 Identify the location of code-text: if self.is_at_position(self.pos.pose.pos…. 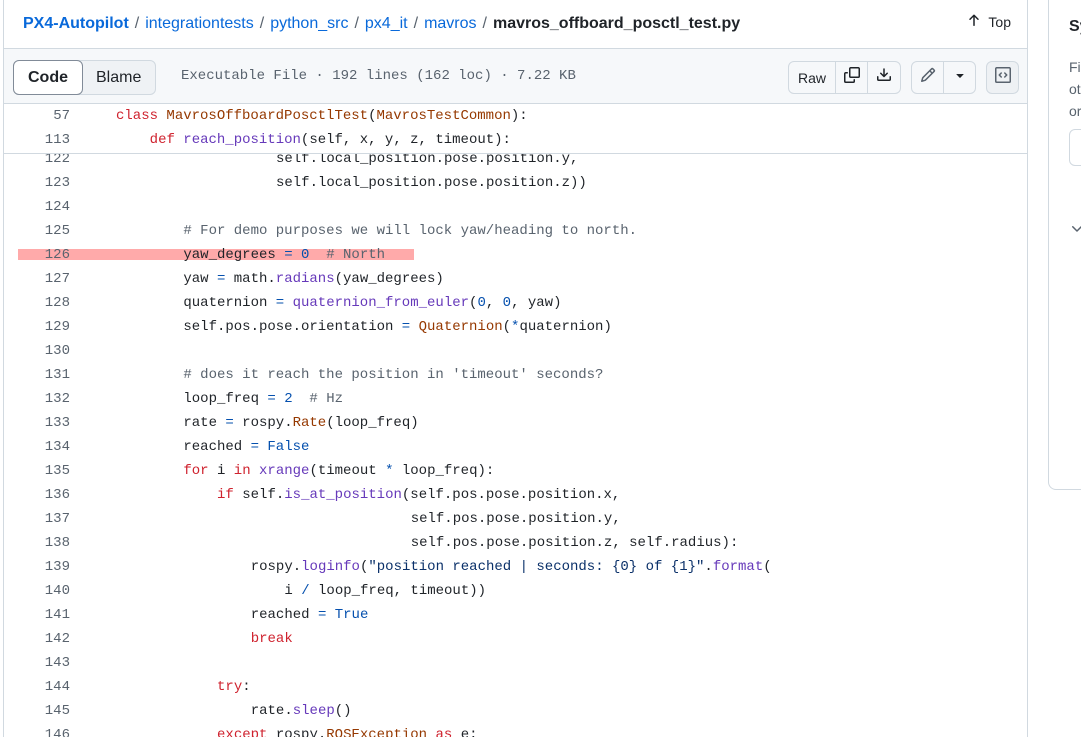
(418, 495).